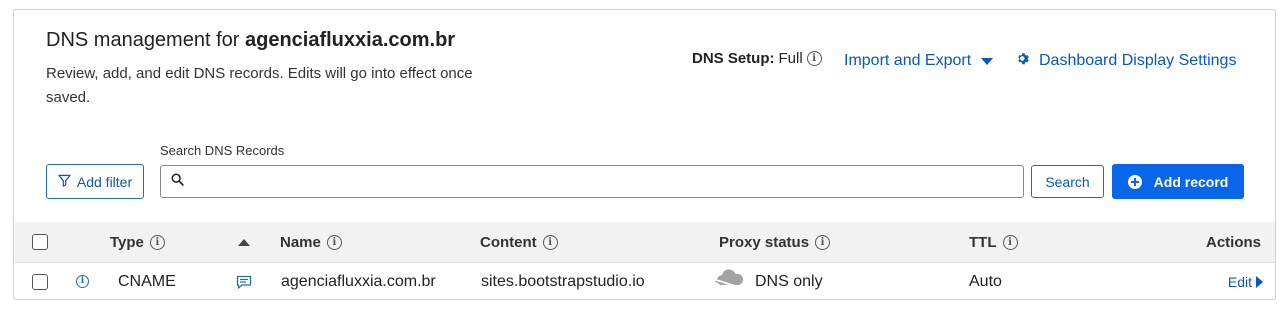 The width and height of the screenshot is (1288, 315). I want to click on comment-icon, so click(244, 281).